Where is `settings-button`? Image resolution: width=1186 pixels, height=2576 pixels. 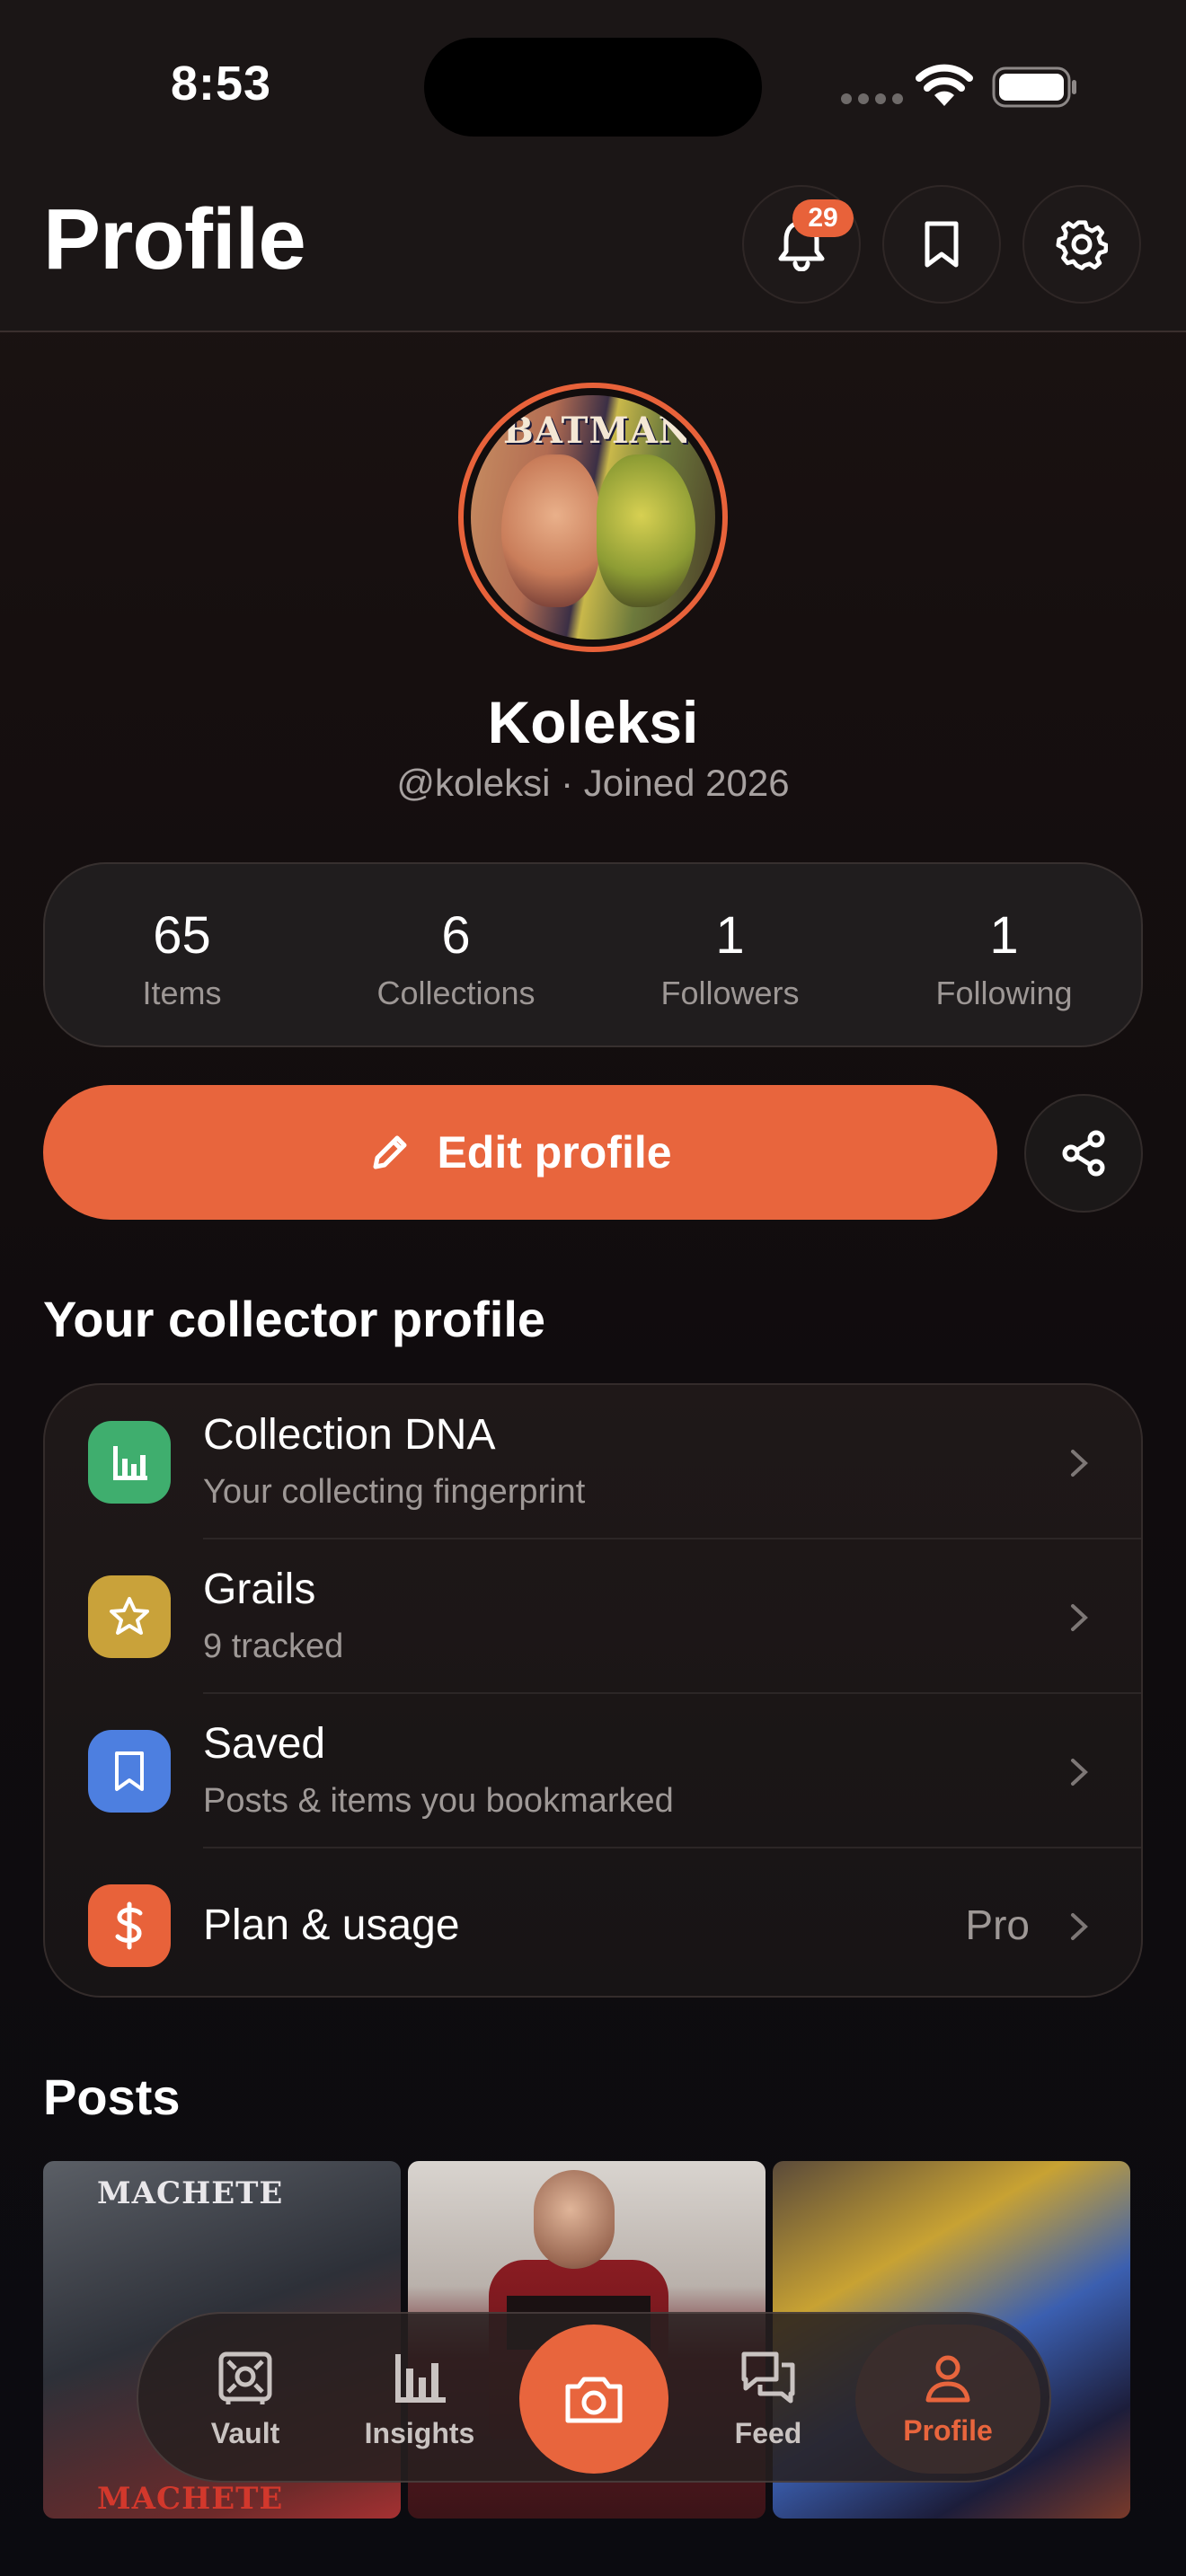 settings-button is located at coordinates (1081, 244).